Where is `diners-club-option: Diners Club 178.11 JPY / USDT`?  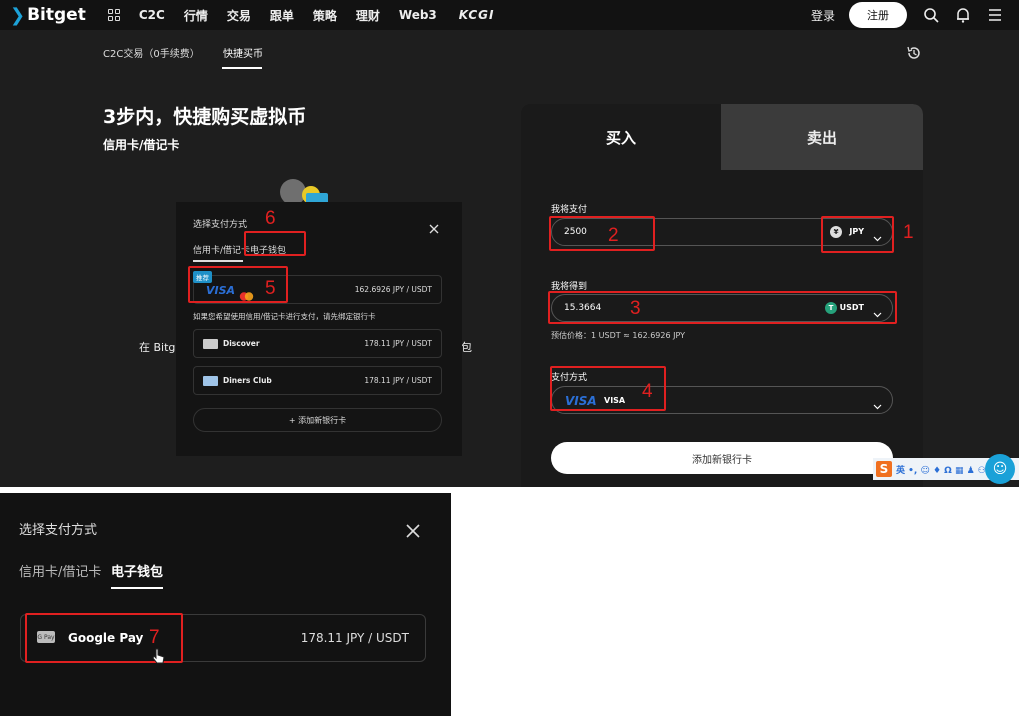
diners-club-option: Diners Club 178.11 JPY / USDT is located at coordinates (317, 380).